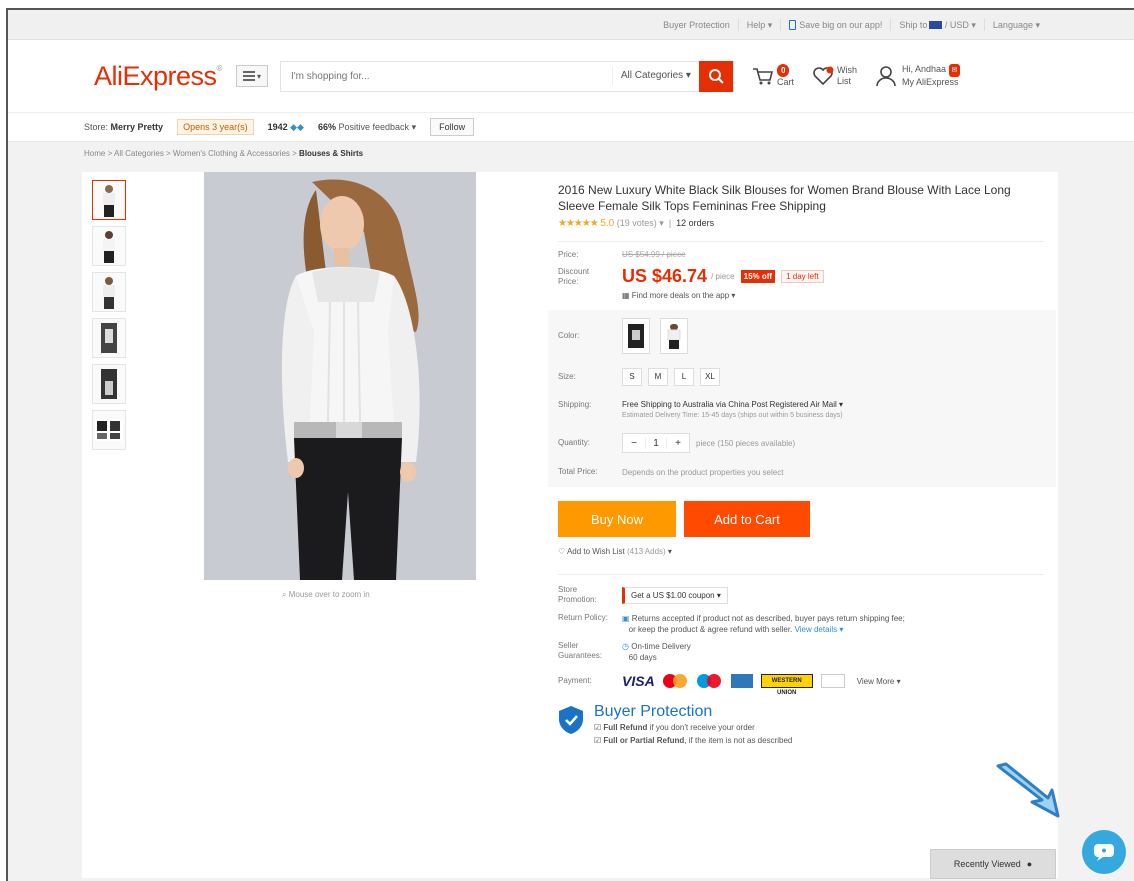 The image size is (1134, 881). What do you see at coordinates (340, 376) in the screenshot?
I see `main-product-image` at bounding box center [340, 376].